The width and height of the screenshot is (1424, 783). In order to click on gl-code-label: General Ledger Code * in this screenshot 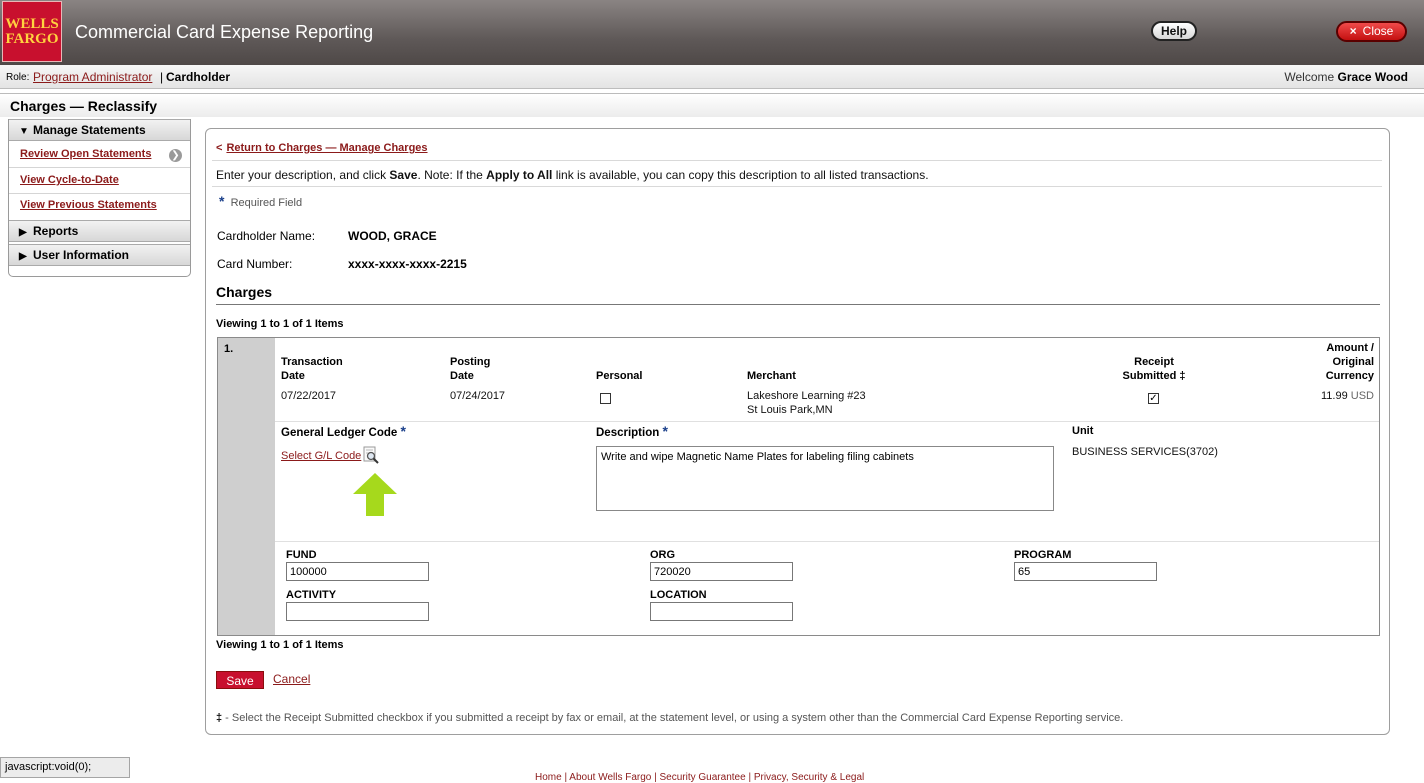, I will do `click(343, 432)`.